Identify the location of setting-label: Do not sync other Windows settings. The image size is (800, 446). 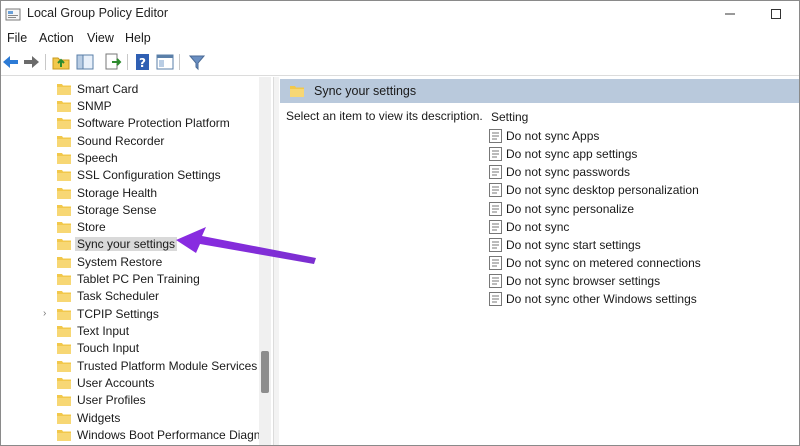
(601, 299).